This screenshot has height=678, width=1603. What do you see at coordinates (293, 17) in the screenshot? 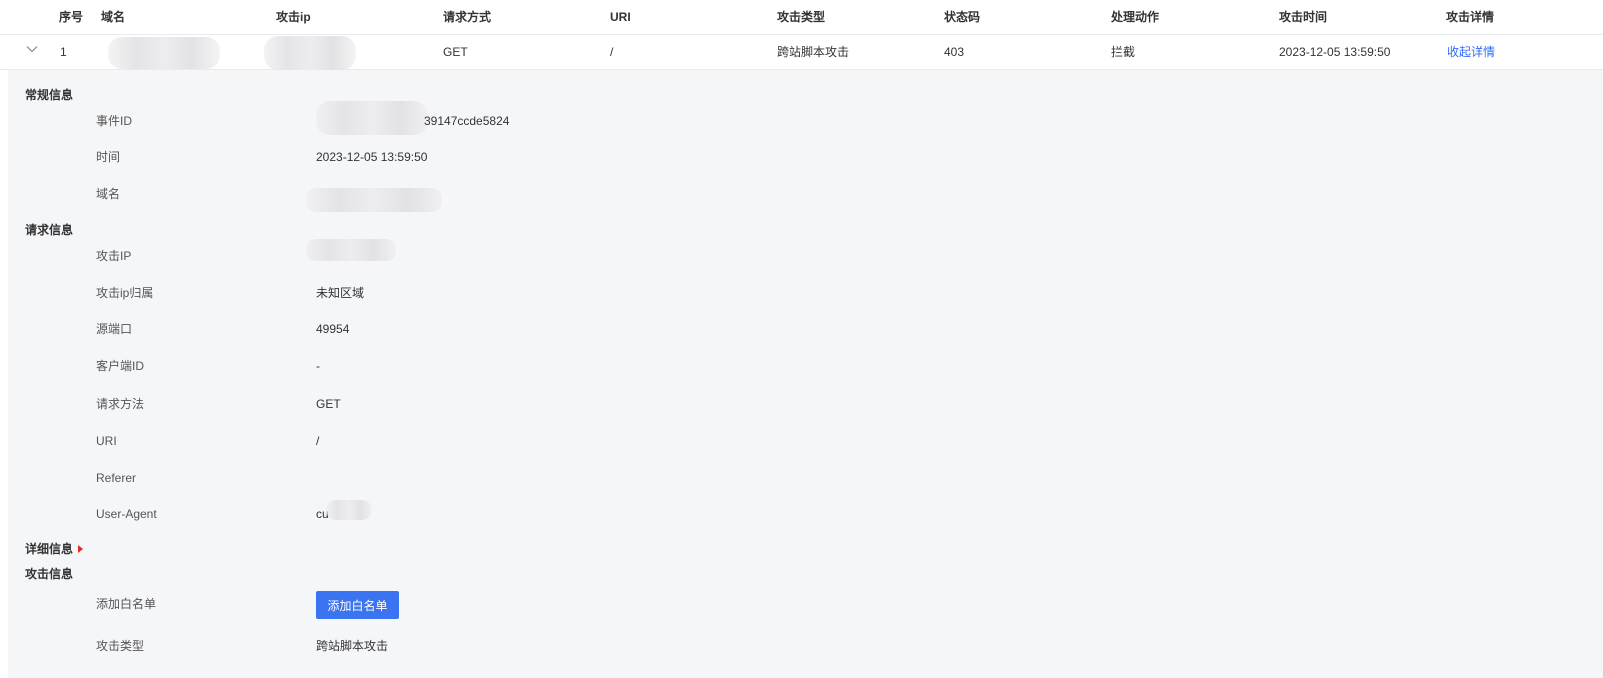
I see `header-attack-ip: 攻击ip` at bounding box center [293, 17].